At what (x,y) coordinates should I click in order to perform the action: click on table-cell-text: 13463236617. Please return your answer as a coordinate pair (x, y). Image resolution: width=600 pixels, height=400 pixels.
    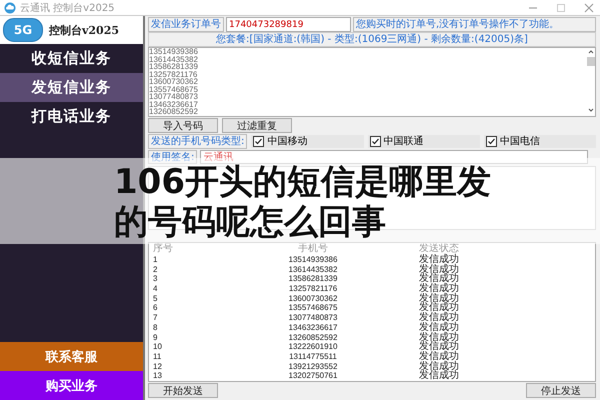
    Looking at the image, I should click on (313, 327).